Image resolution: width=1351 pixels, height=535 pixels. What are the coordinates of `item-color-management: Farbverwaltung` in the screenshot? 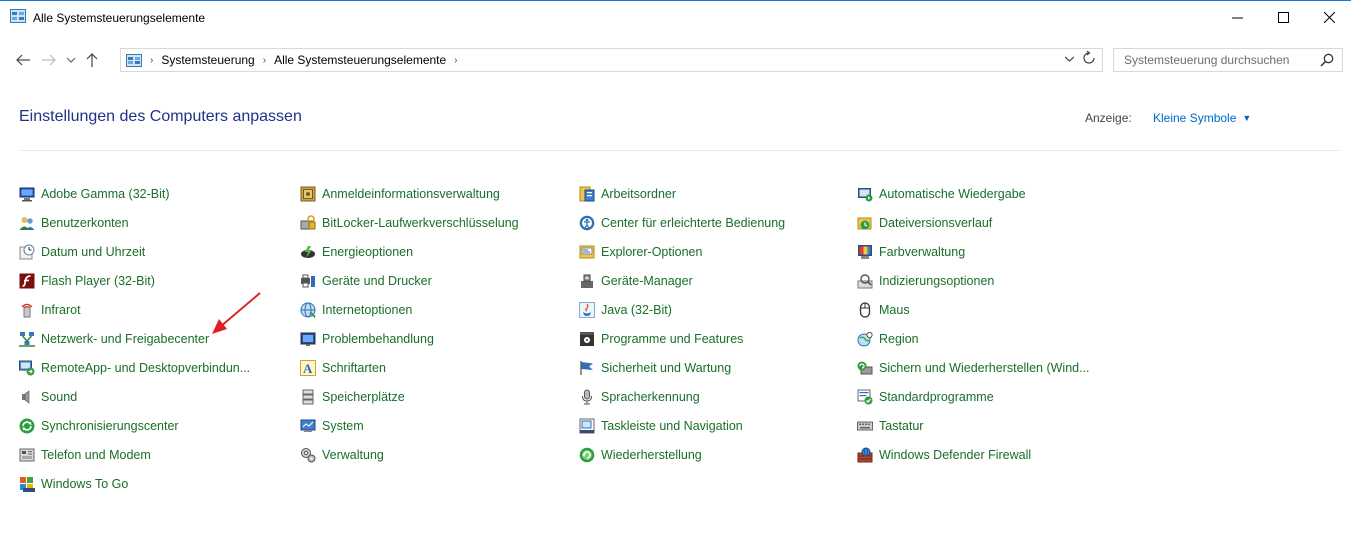 It's located at (911, 252).